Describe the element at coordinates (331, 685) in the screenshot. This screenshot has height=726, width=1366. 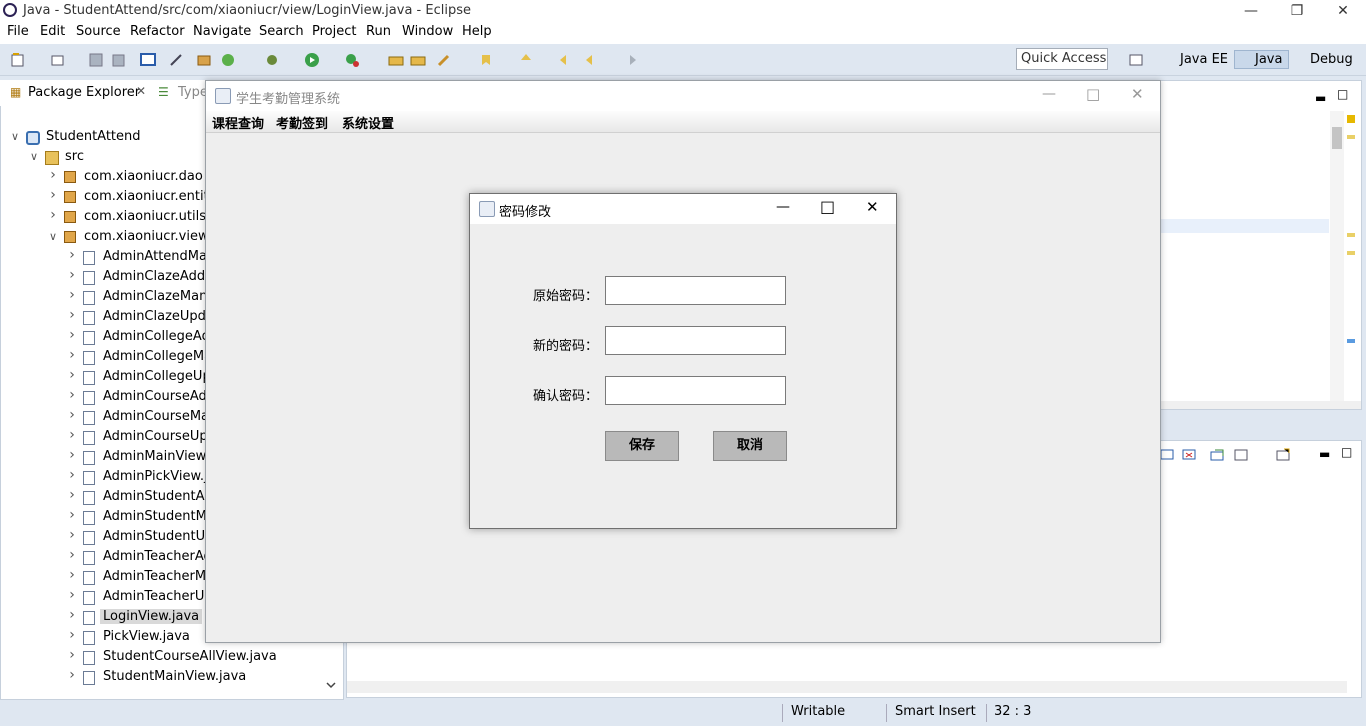
I see `scroll-down-icon` at that location.